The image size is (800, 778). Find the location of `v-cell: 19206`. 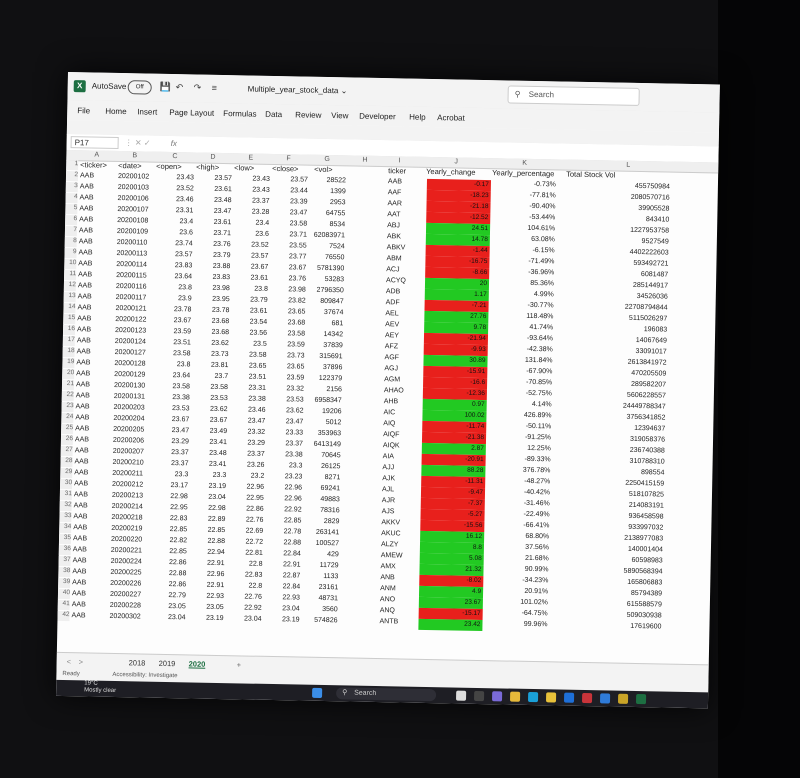

v-cell: 19206 is located at coordinates (324, 412).